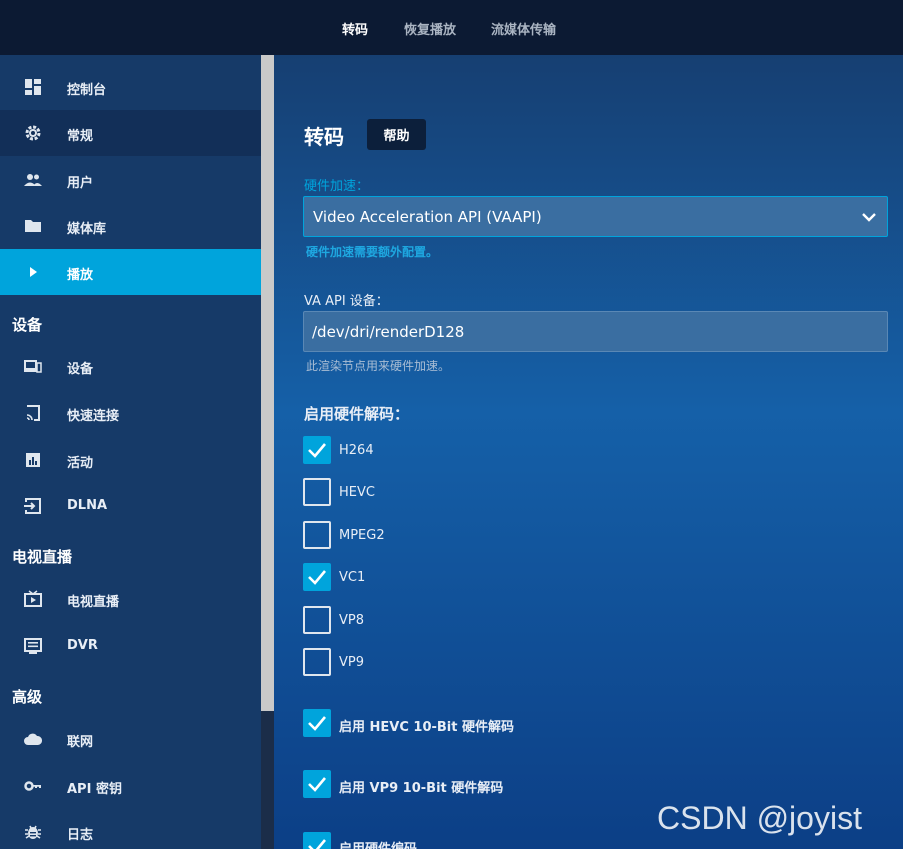 The image size is (903, 849). I want to click on checkbox-label-hevc-10bit: 启用 HEVC 10-Bit 硬件解码, so click(427, 727).